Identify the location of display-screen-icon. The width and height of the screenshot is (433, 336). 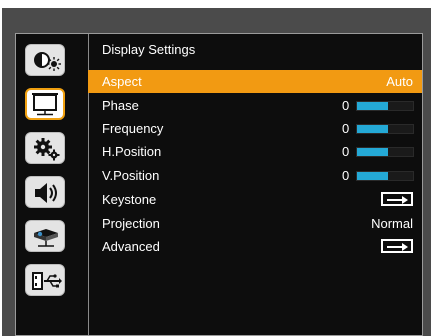
(45, 104).